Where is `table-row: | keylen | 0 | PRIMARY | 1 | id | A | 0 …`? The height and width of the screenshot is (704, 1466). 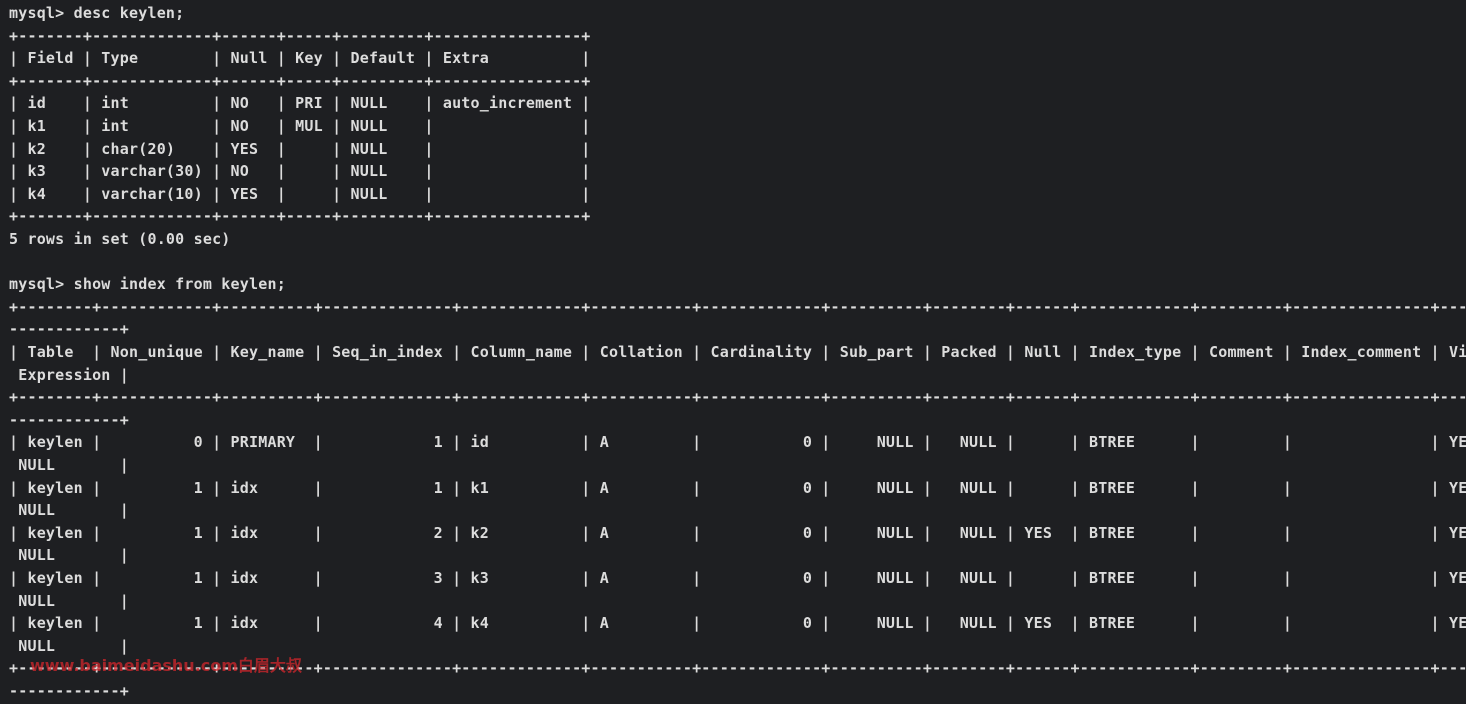
table-row: | keylen | 0 | PRIMARY | 1 | id | A | 0 … is located at coordinates (737, 442).